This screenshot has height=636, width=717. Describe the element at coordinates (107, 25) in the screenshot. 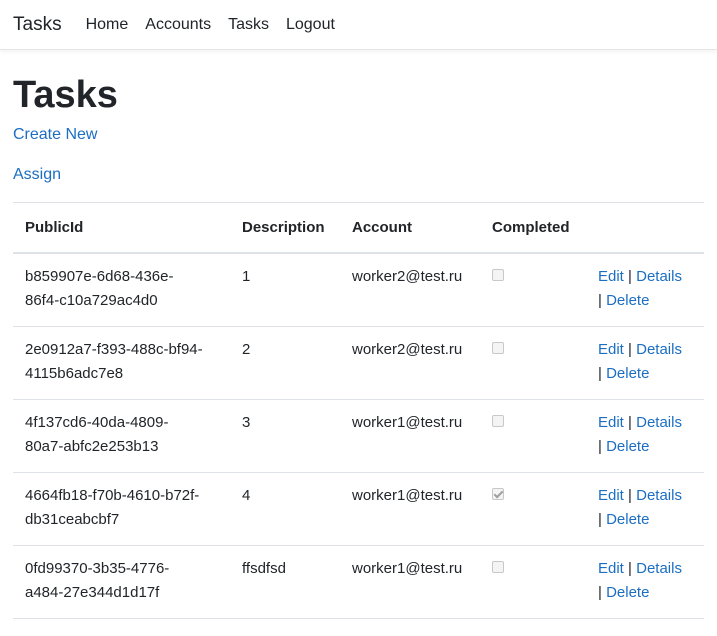

I see `nav-link-home: Home` at that location.